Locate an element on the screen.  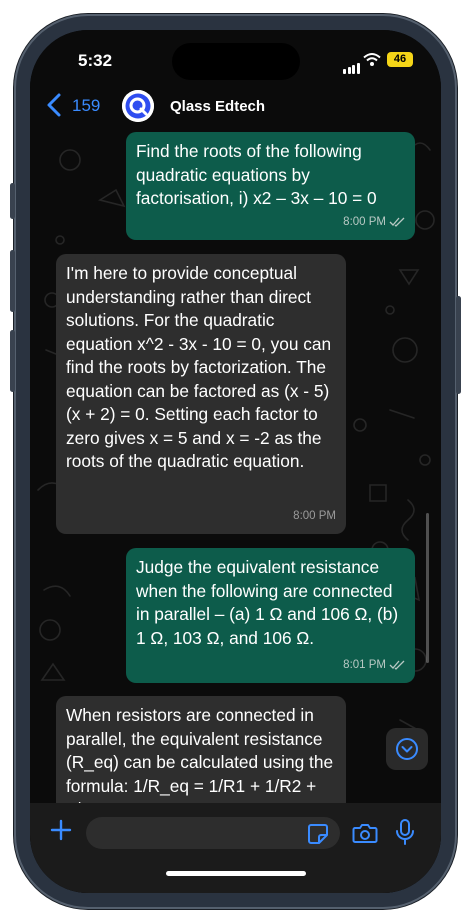
status-time: 5:32 is located at coordinates (95, 60).